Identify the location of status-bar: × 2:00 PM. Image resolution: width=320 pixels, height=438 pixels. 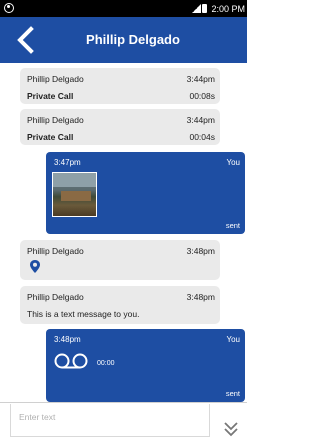
(123, 8).